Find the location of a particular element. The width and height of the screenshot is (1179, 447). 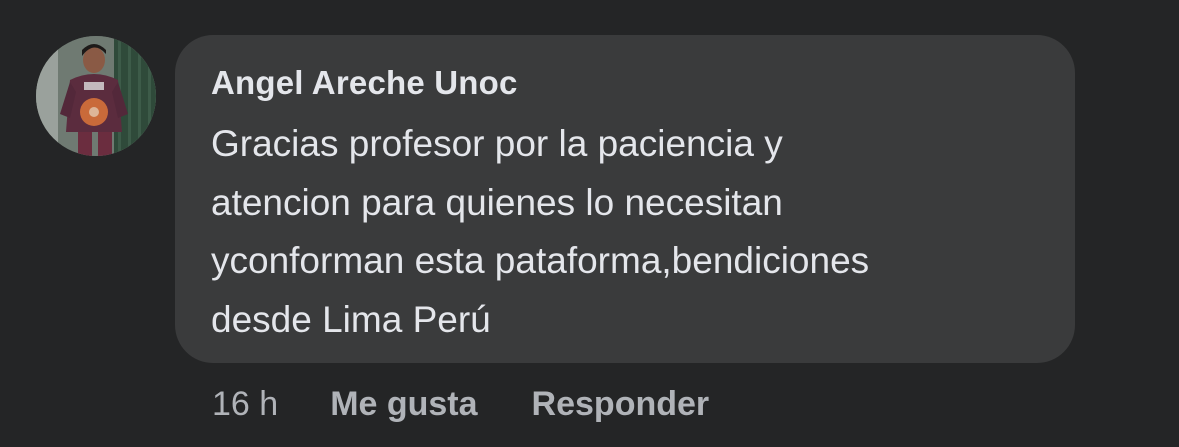

comment-actions: 16 h Me gusta Responder is located at coordinates (460, 404).